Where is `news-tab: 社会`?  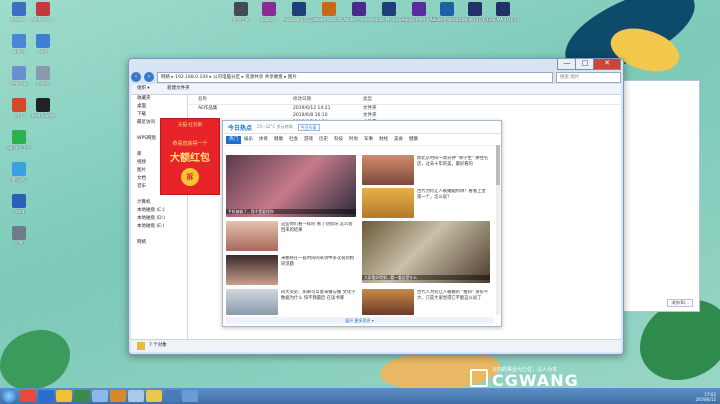 news-tab: 社会 is located at coordinates (293, 140).